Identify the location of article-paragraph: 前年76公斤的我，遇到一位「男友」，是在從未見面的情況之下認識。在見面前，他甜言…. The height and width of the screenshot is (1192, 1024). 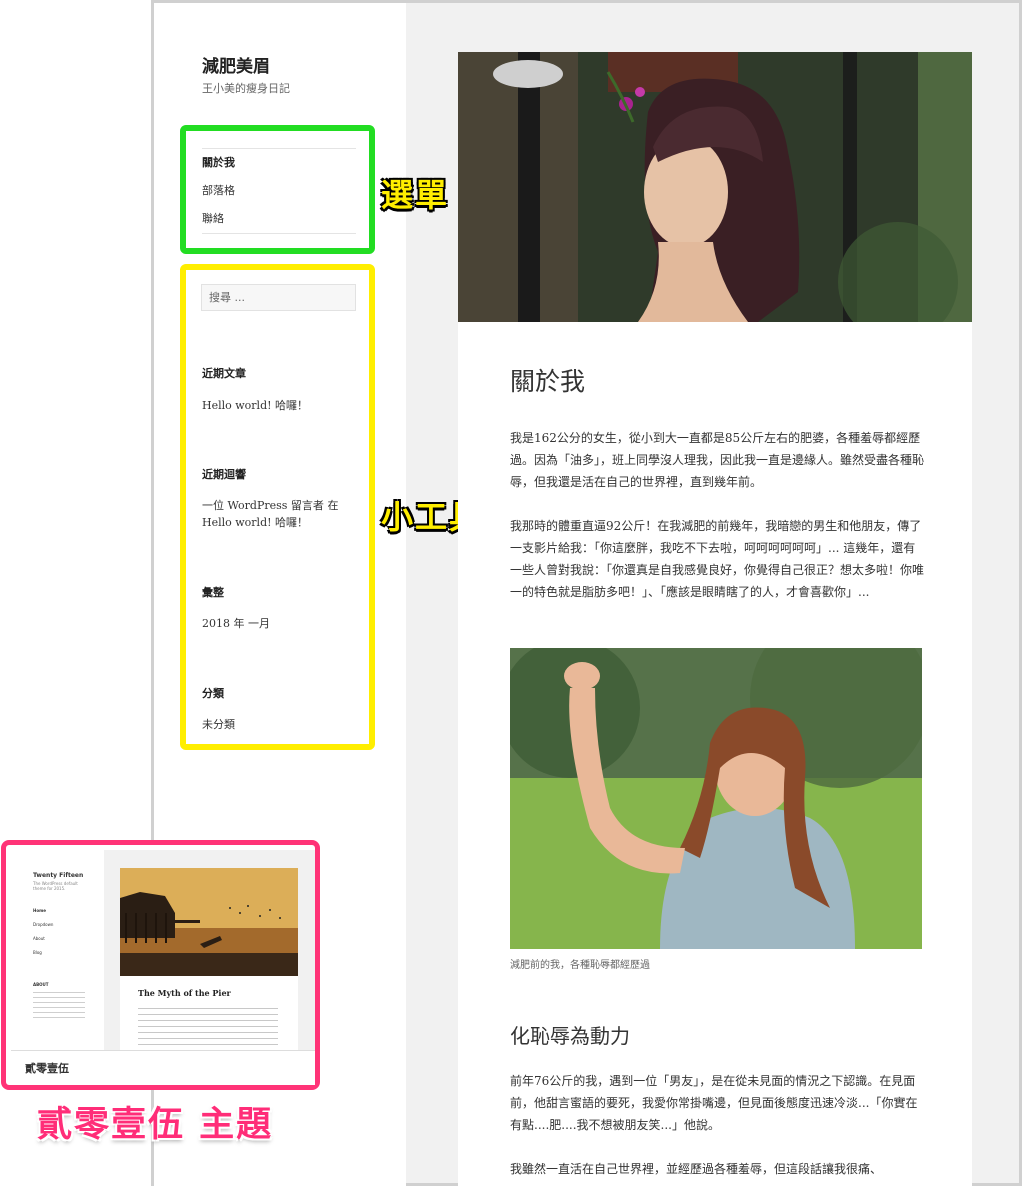
(714, 1103).